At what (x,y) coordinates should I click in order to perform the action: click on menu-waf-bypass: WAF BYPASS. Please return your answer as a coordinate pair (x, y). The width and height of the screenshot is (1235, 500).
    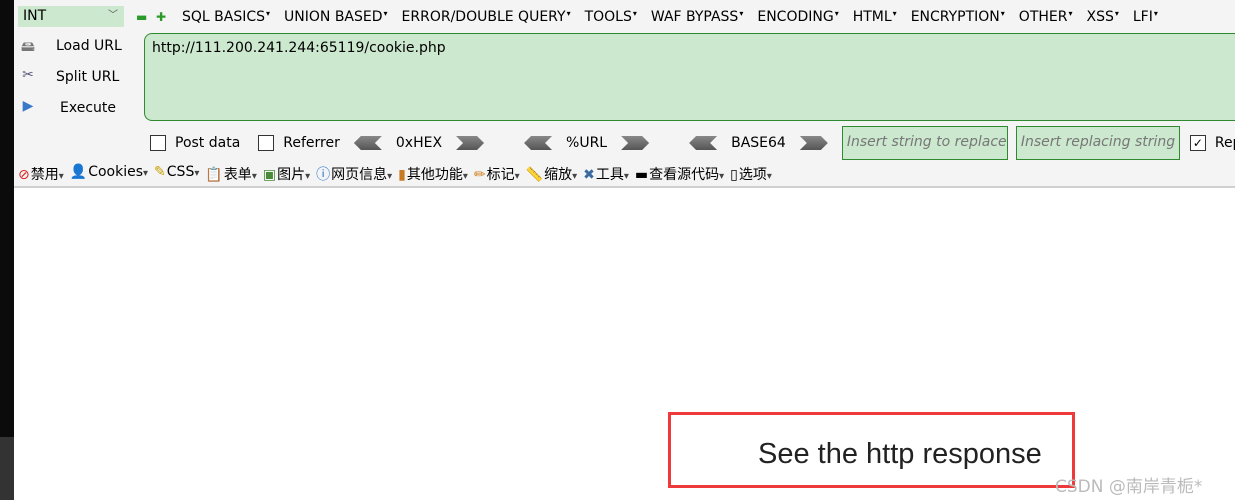
    Looking at the image, I should click on (697, 17).